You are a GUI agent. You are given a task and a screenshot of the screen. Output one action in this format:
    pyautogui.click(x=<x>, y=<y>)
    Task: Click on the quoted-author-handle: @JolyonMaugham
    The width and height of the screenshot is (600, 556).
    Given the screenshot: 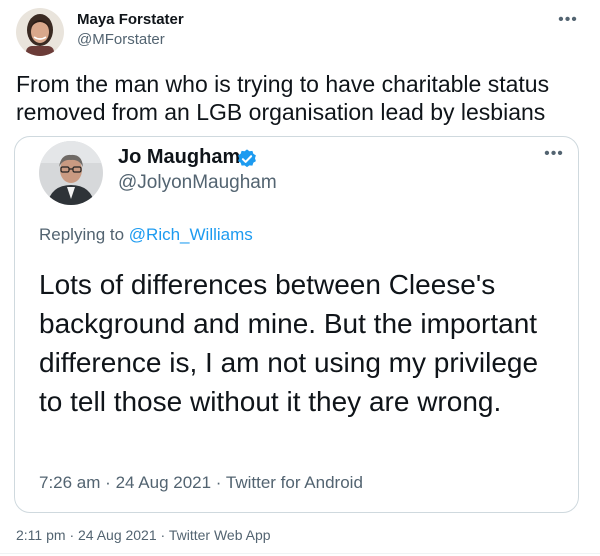 What is the action you would take?
    pyautogui.click(x=197, y=183)
    